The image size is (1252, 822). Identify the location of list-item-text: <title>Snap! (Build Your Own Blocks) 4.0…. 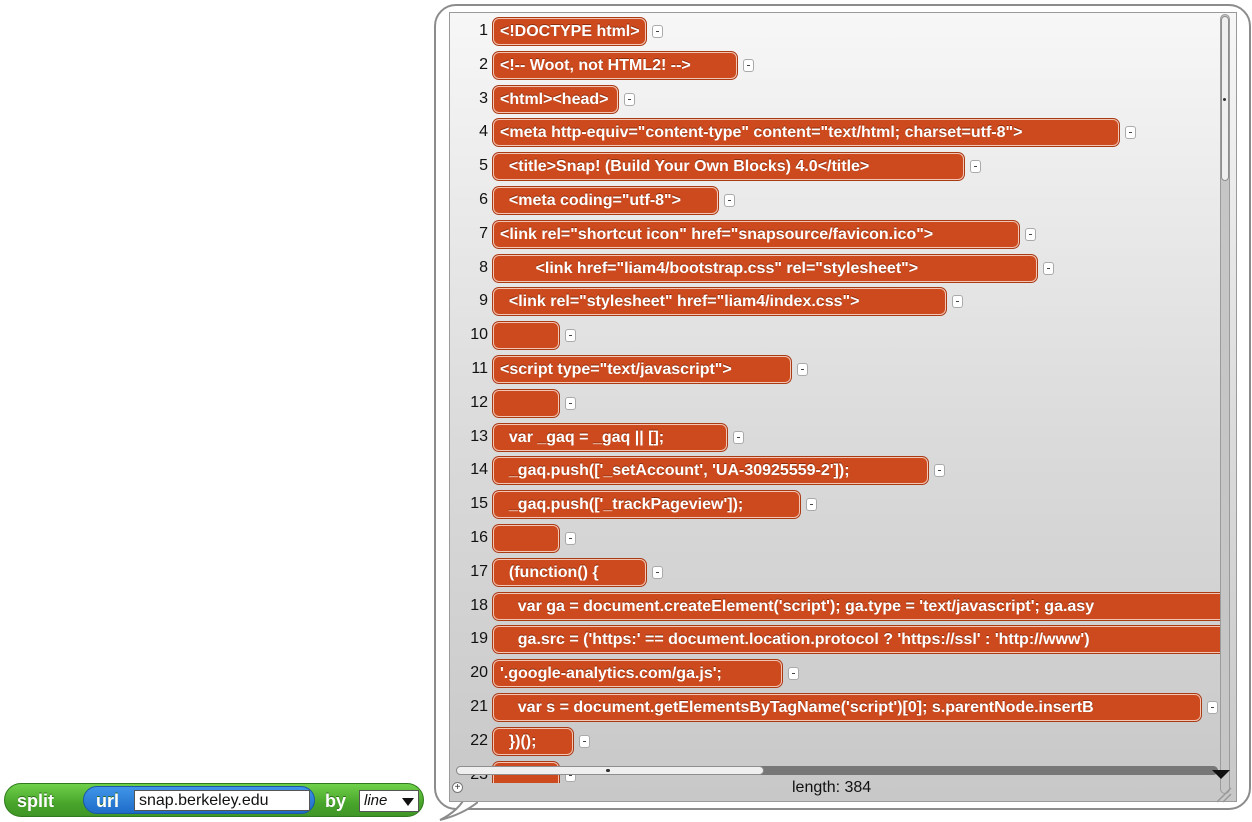
(728, 167).